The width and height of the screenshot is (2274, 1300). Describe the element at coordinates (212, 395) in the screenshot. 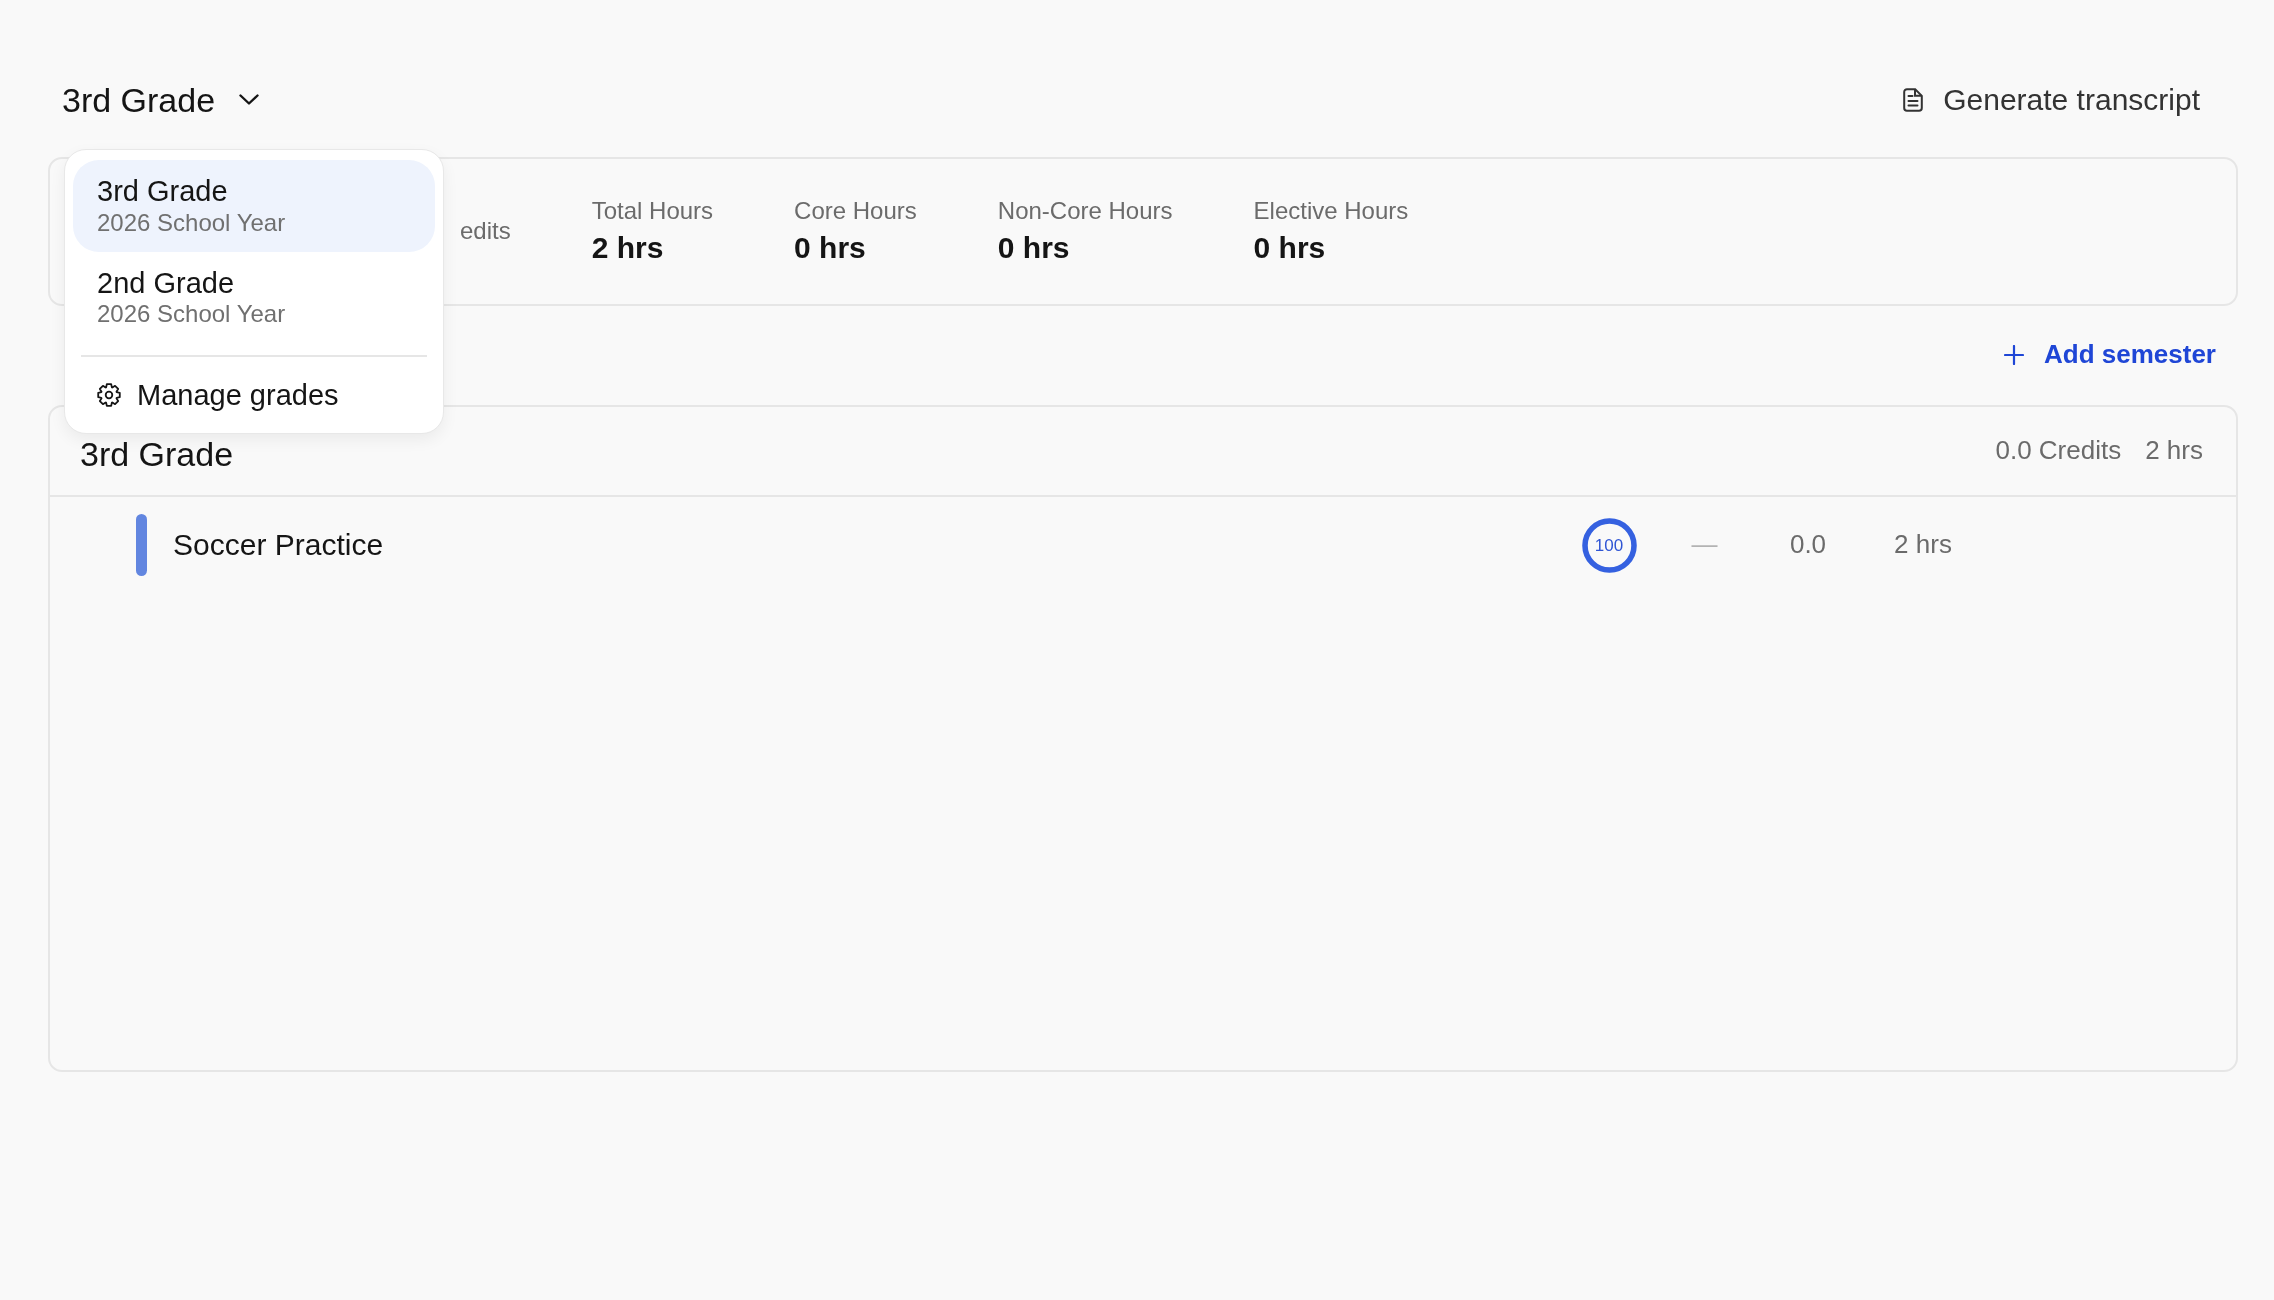

I see `manage-grades-menu-item: Manage grades` at that location.